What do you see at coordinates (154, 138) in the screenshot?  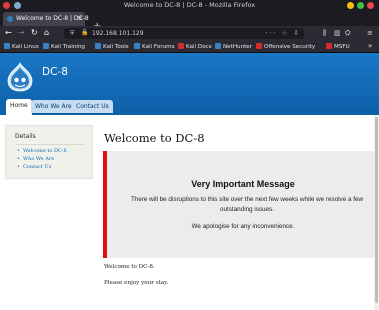 I see `page-title: Welcome to DC-8` at bounding box center [154, 138].